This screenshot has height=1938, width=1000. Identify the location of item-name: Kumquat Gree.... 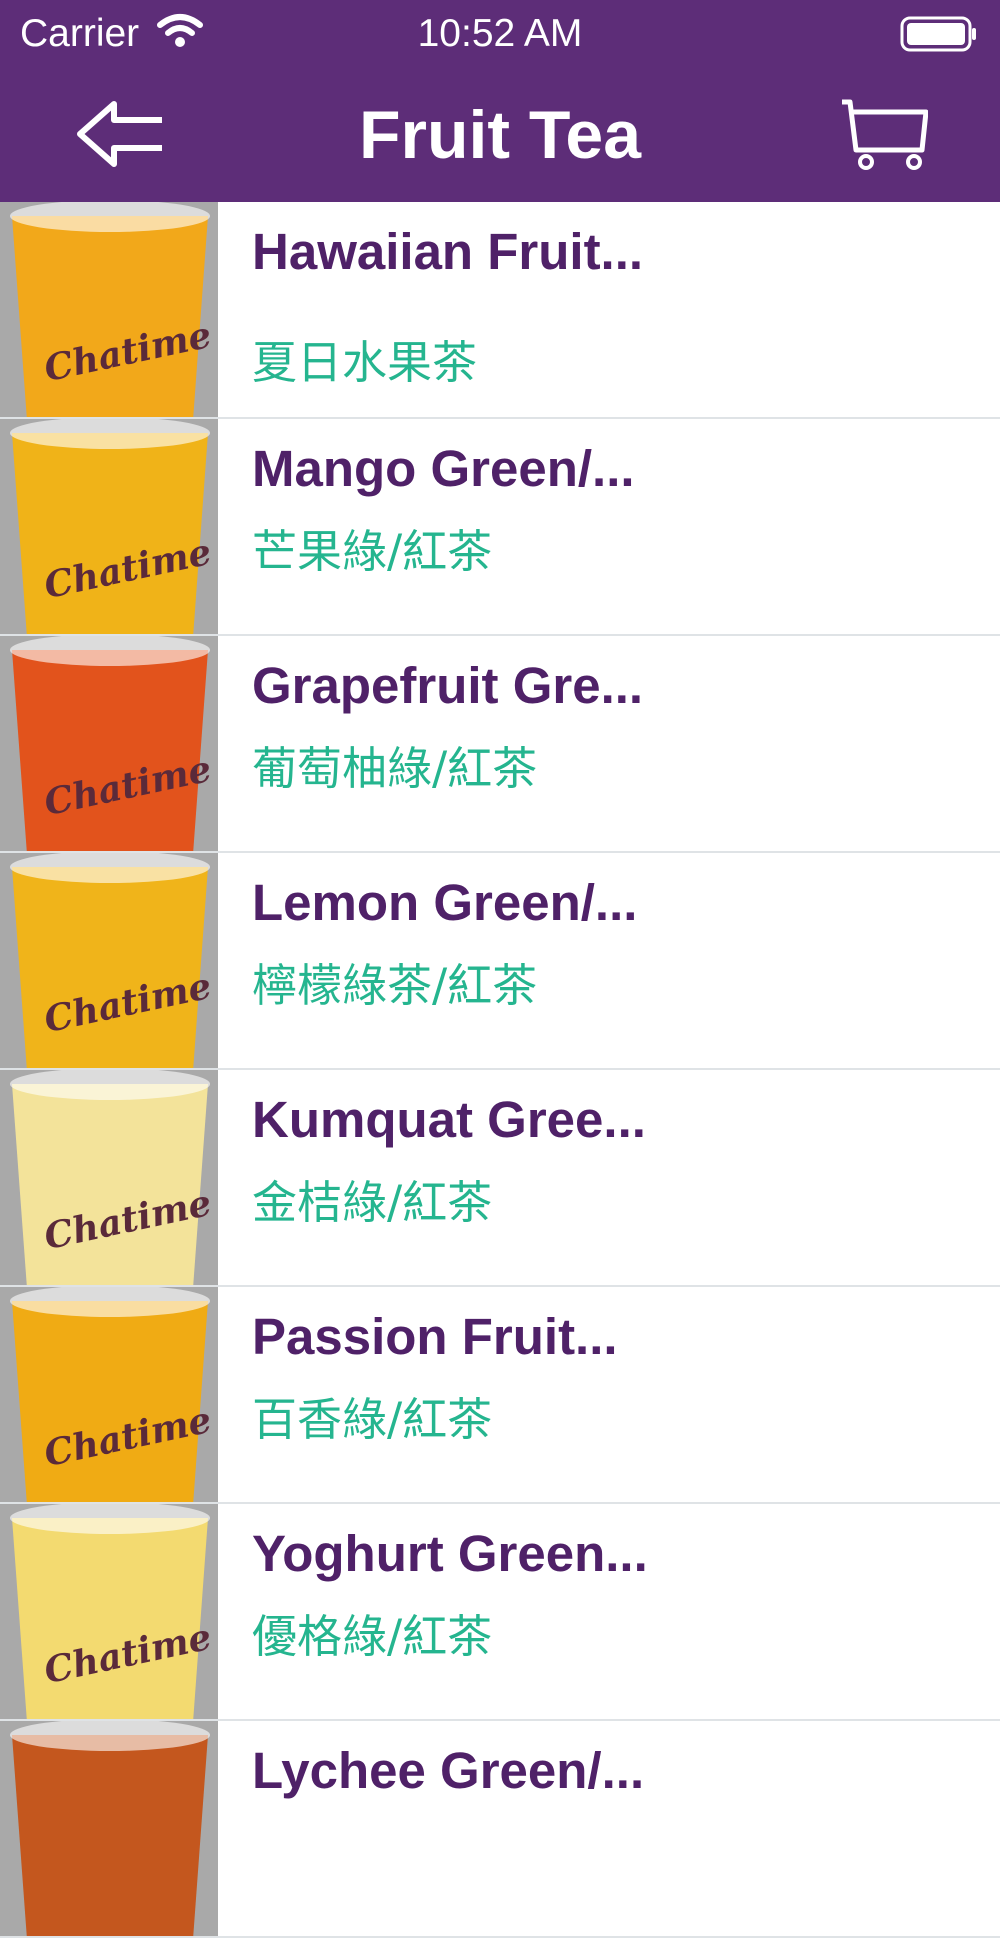
(449, 1119).